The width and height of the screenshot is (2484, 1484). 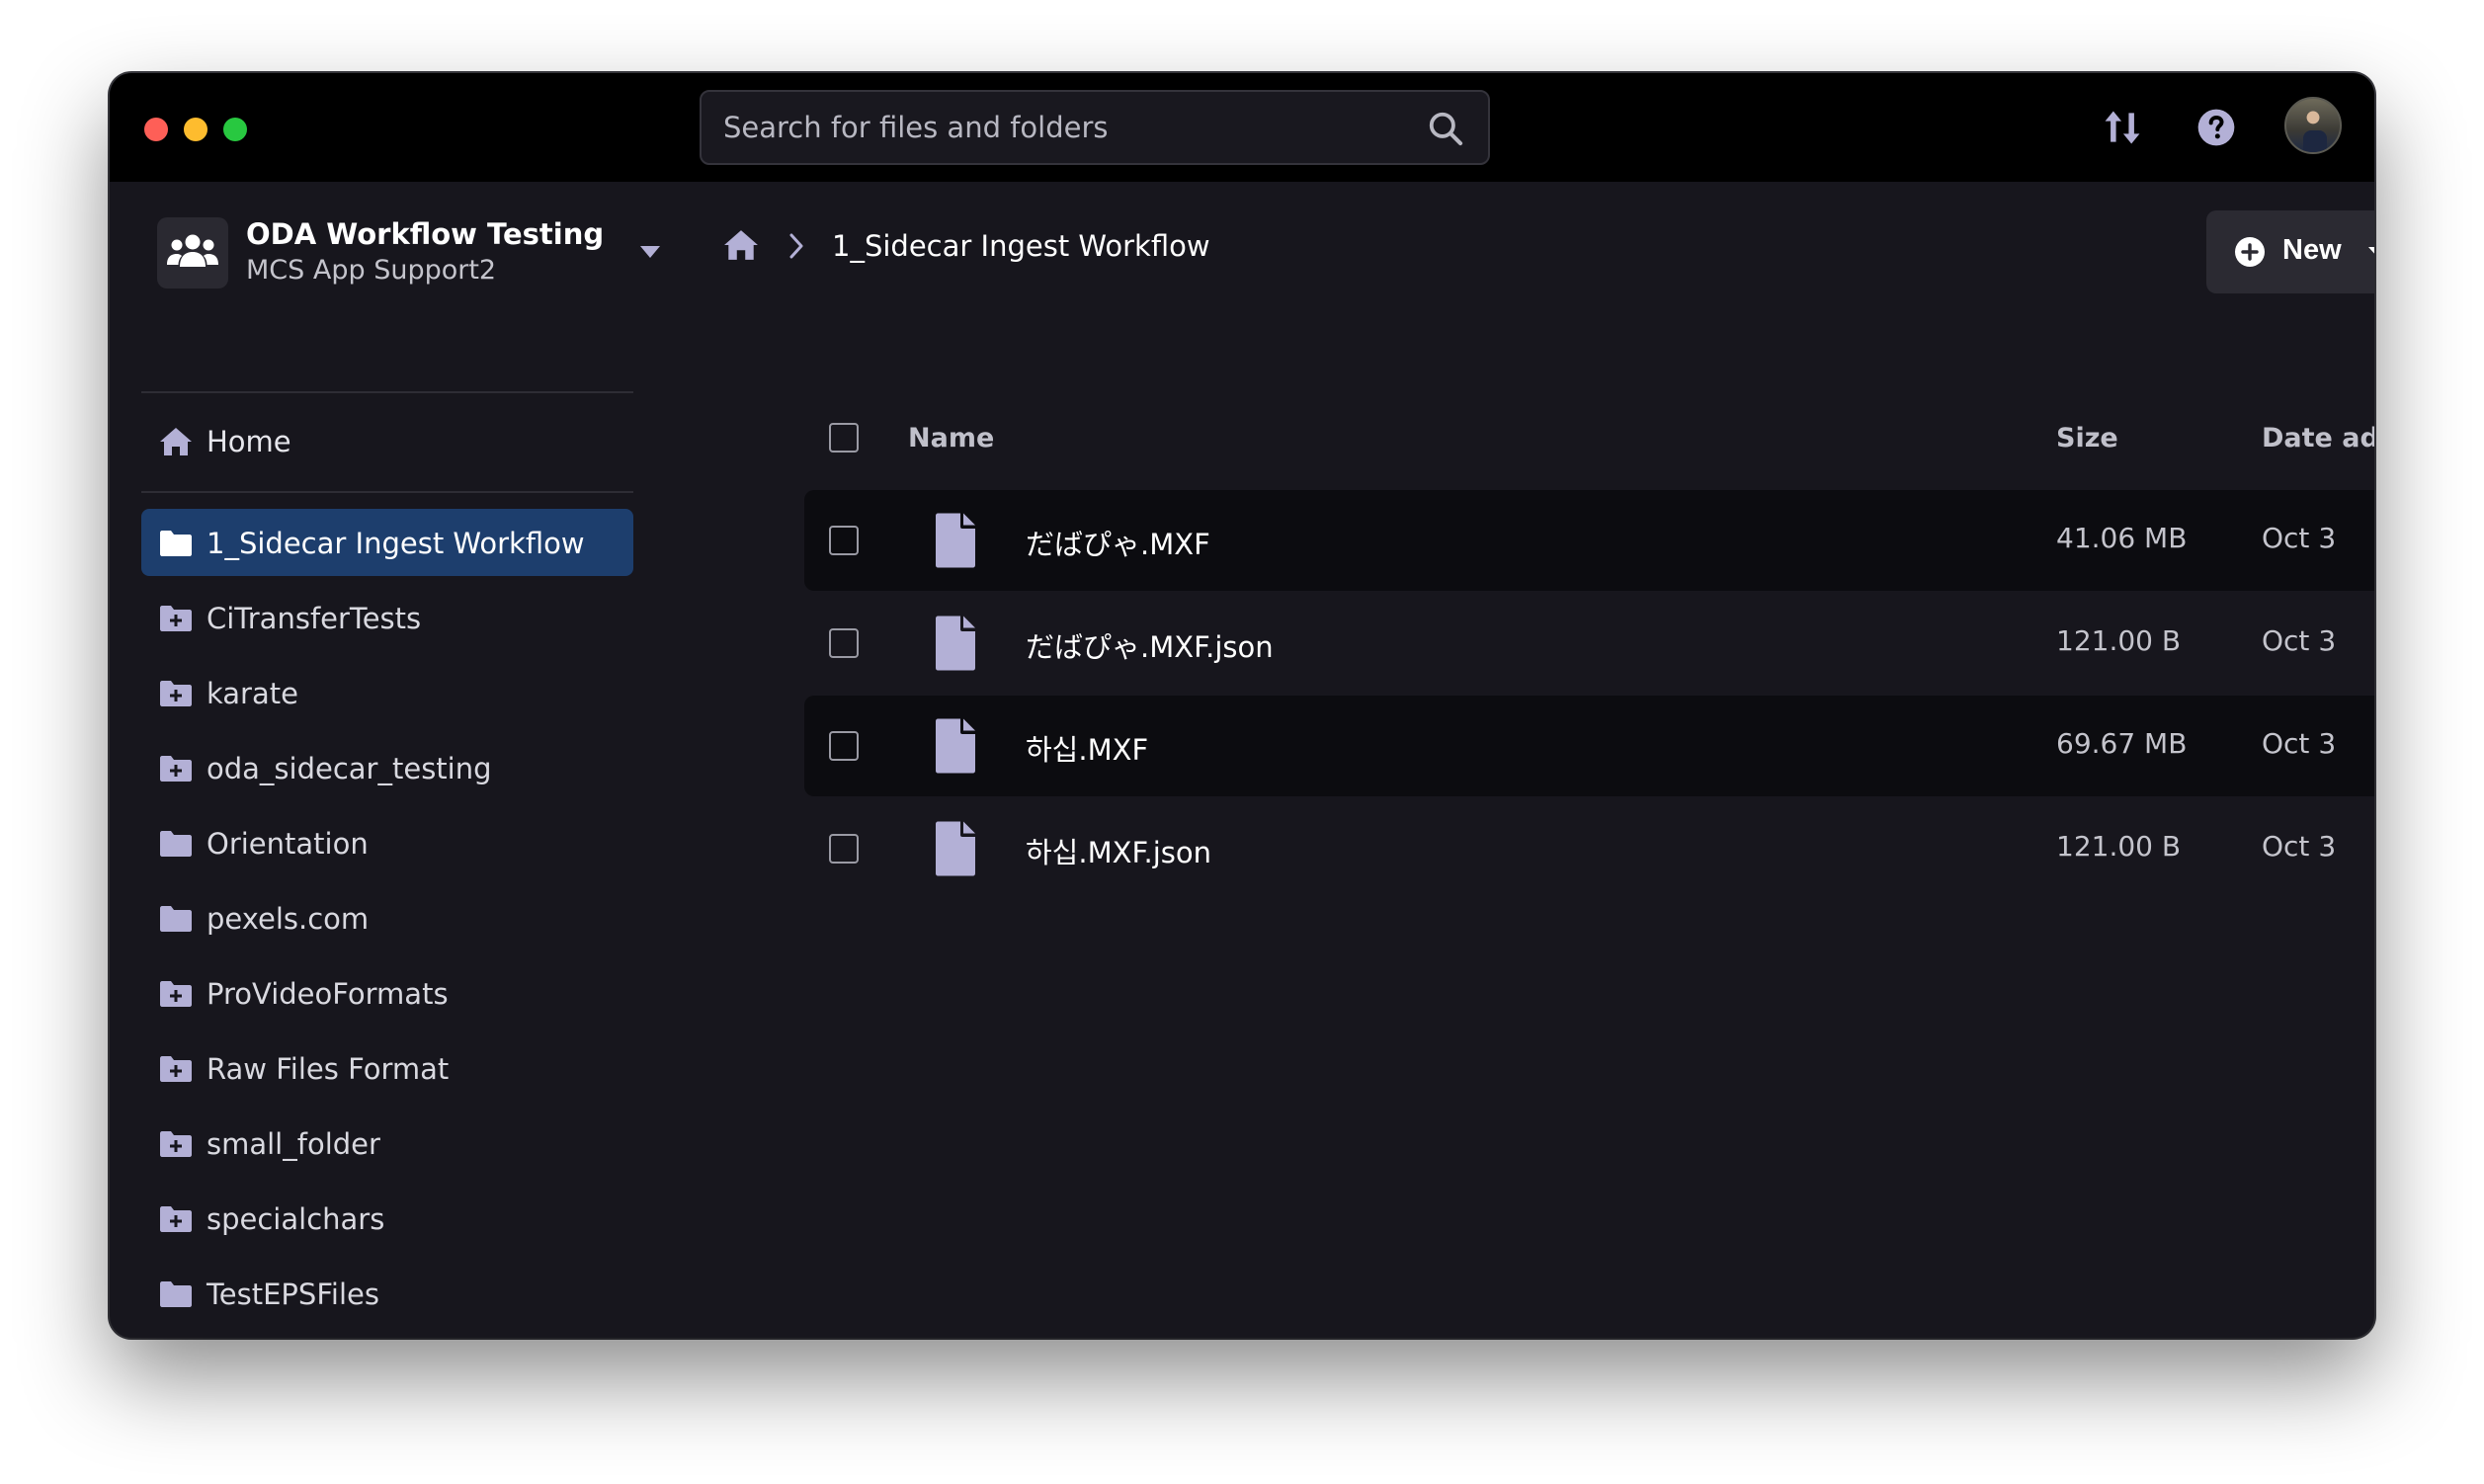 I want to click on select-all-checkbox, so click(x=844, y=438).